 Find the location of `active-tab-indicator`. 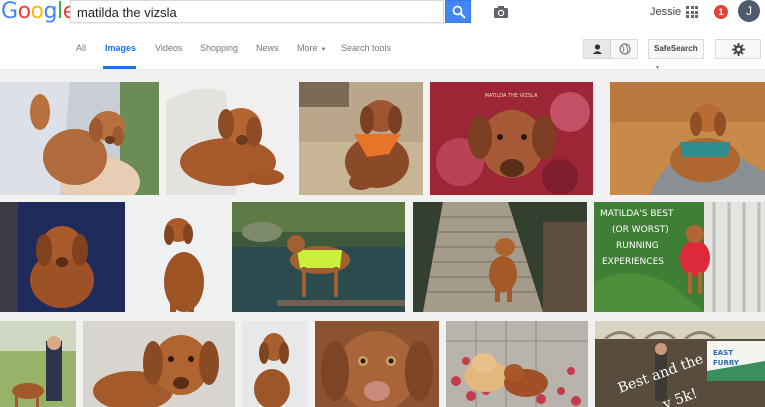

active-tab-indicator is located at coordinates (119, 67).